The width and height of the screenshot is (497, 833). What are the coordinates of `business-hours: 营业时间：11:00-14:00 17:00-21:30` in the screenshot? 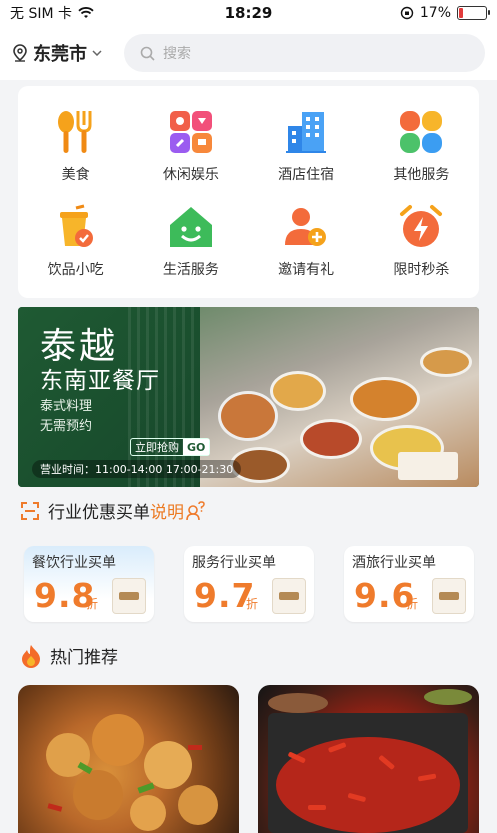 It's located at (137, 469).